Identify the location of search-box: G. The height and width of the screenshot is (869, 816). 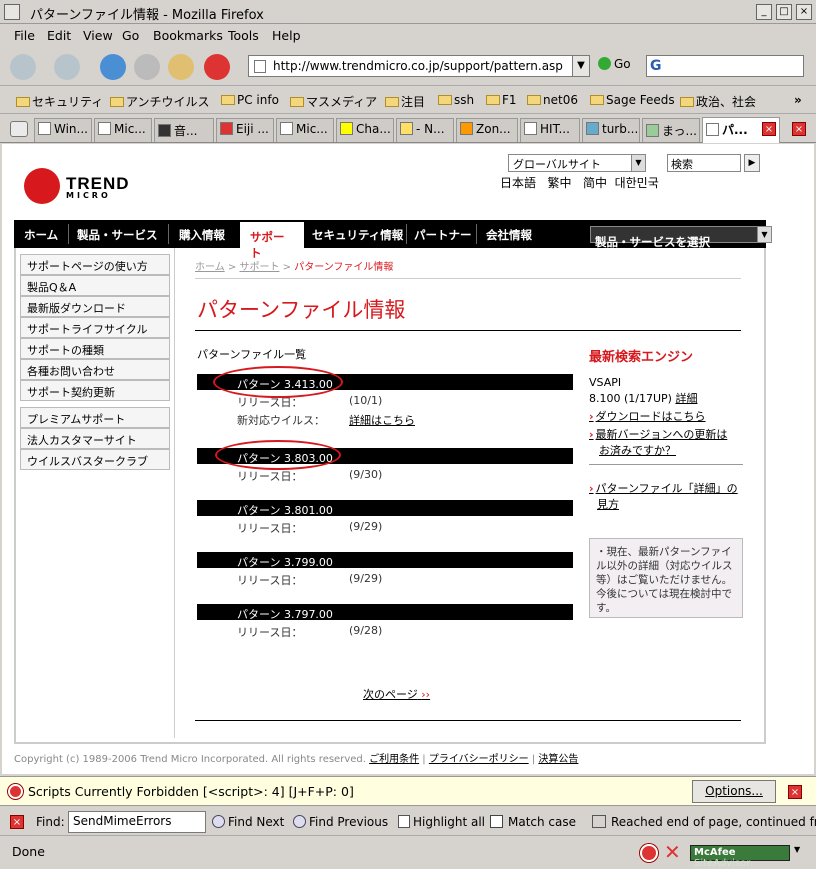
(725, 66).